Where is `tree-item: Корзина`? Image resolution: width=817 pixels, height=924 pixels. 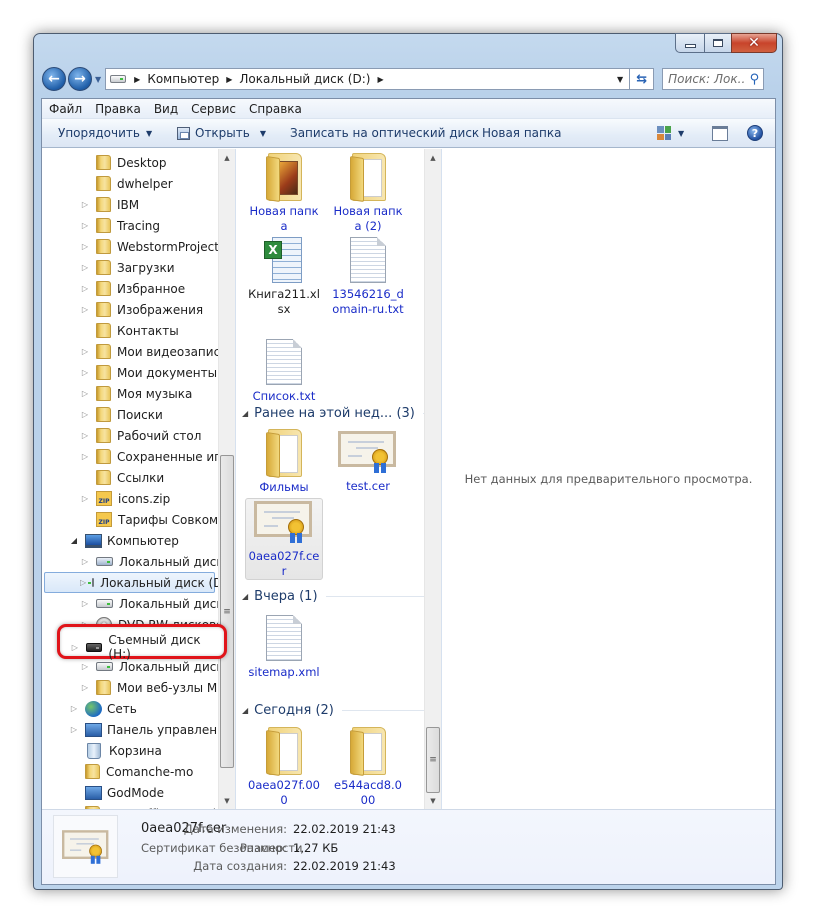
tree-item: Корзина is located at coordinates (102, 750).